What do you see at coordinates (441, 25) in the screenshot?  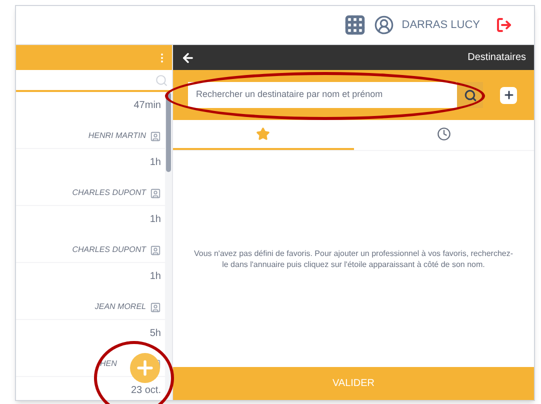 I see `user-name: DARRAS LUCY` at bounding box center [441, 25].